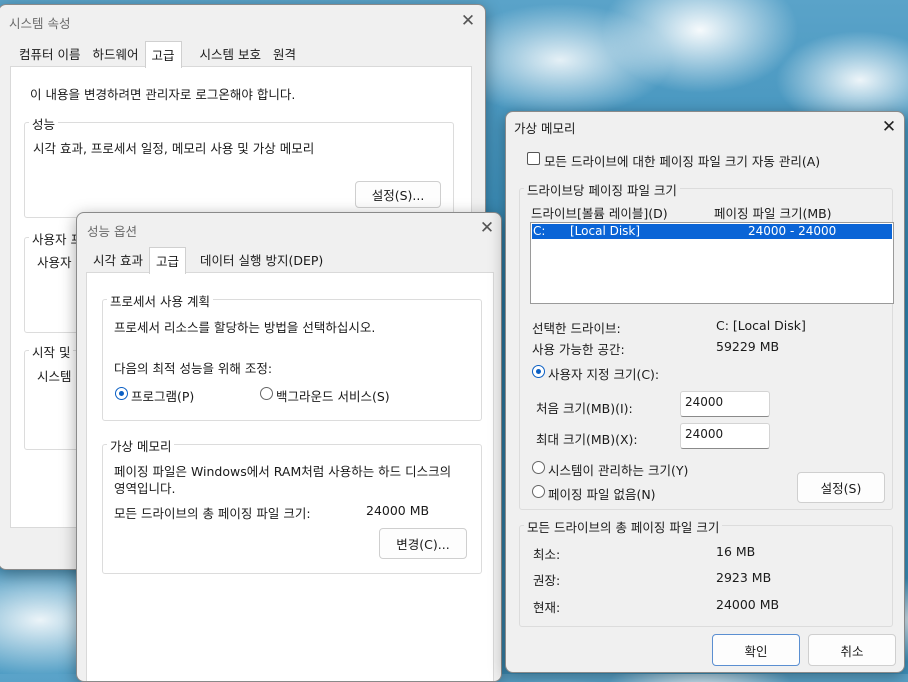 Image resolution: width=908 pixels, height=682 pixels. I want to click on window-title: 성능 옵션, so click(112, 231).